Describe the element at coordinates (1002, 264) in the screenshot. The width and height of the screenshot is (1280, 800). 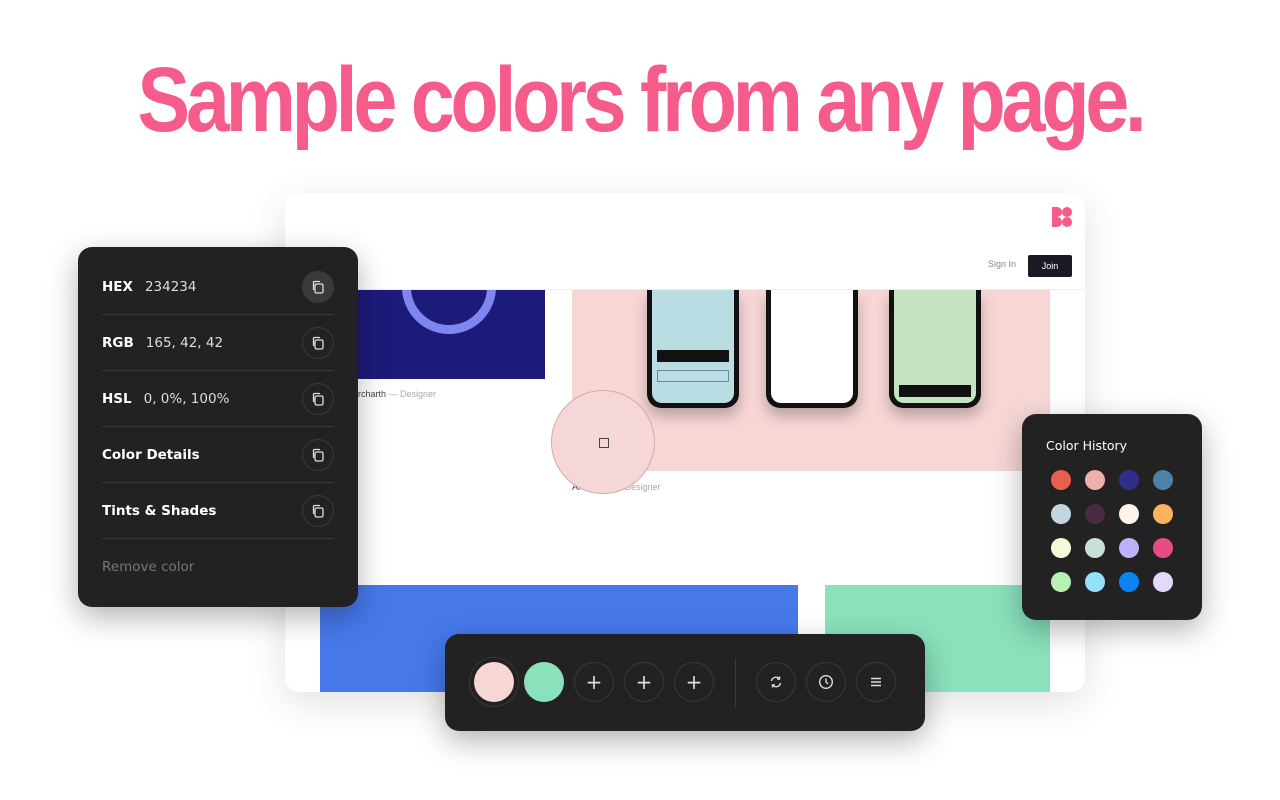
I see `sign-in-link: Sign In` at that location.